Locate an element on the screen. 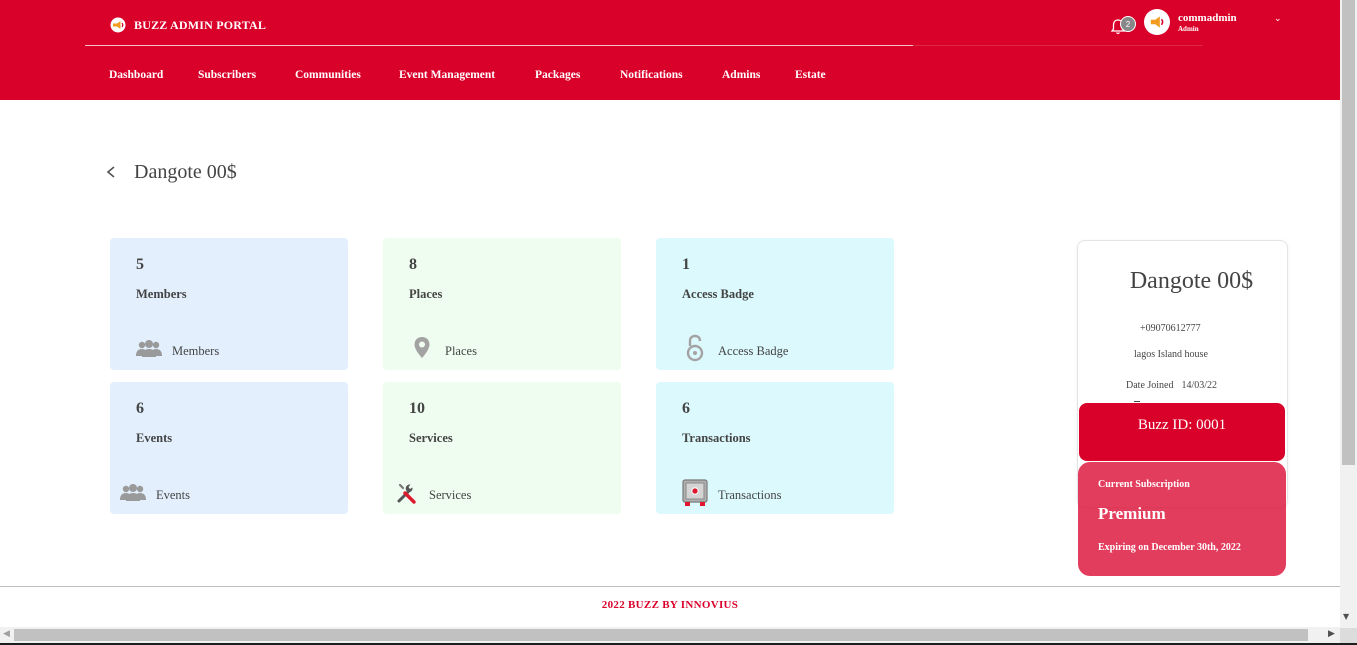 Image resolution: width=1357 pixels, height=645 pixels. stat-card-events: 6 Events Events is located at coordinates (229, 448).